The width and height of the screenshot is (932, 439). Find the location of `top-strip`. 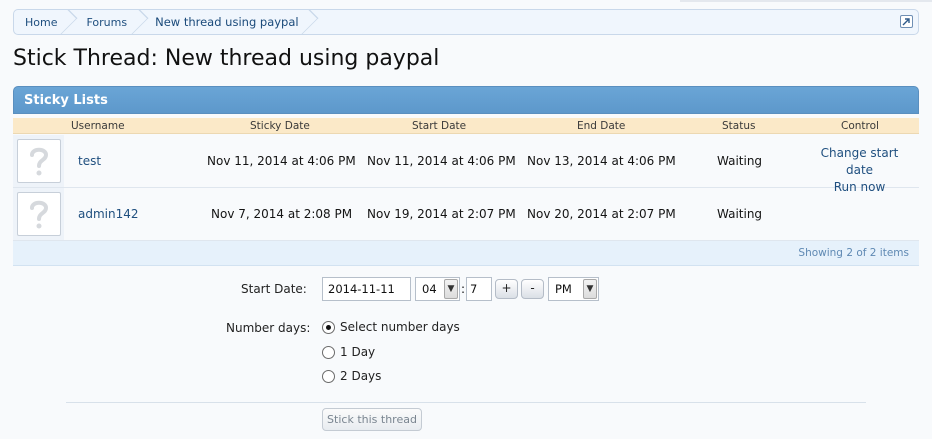

top-strip is located at coordinates (806, 1).